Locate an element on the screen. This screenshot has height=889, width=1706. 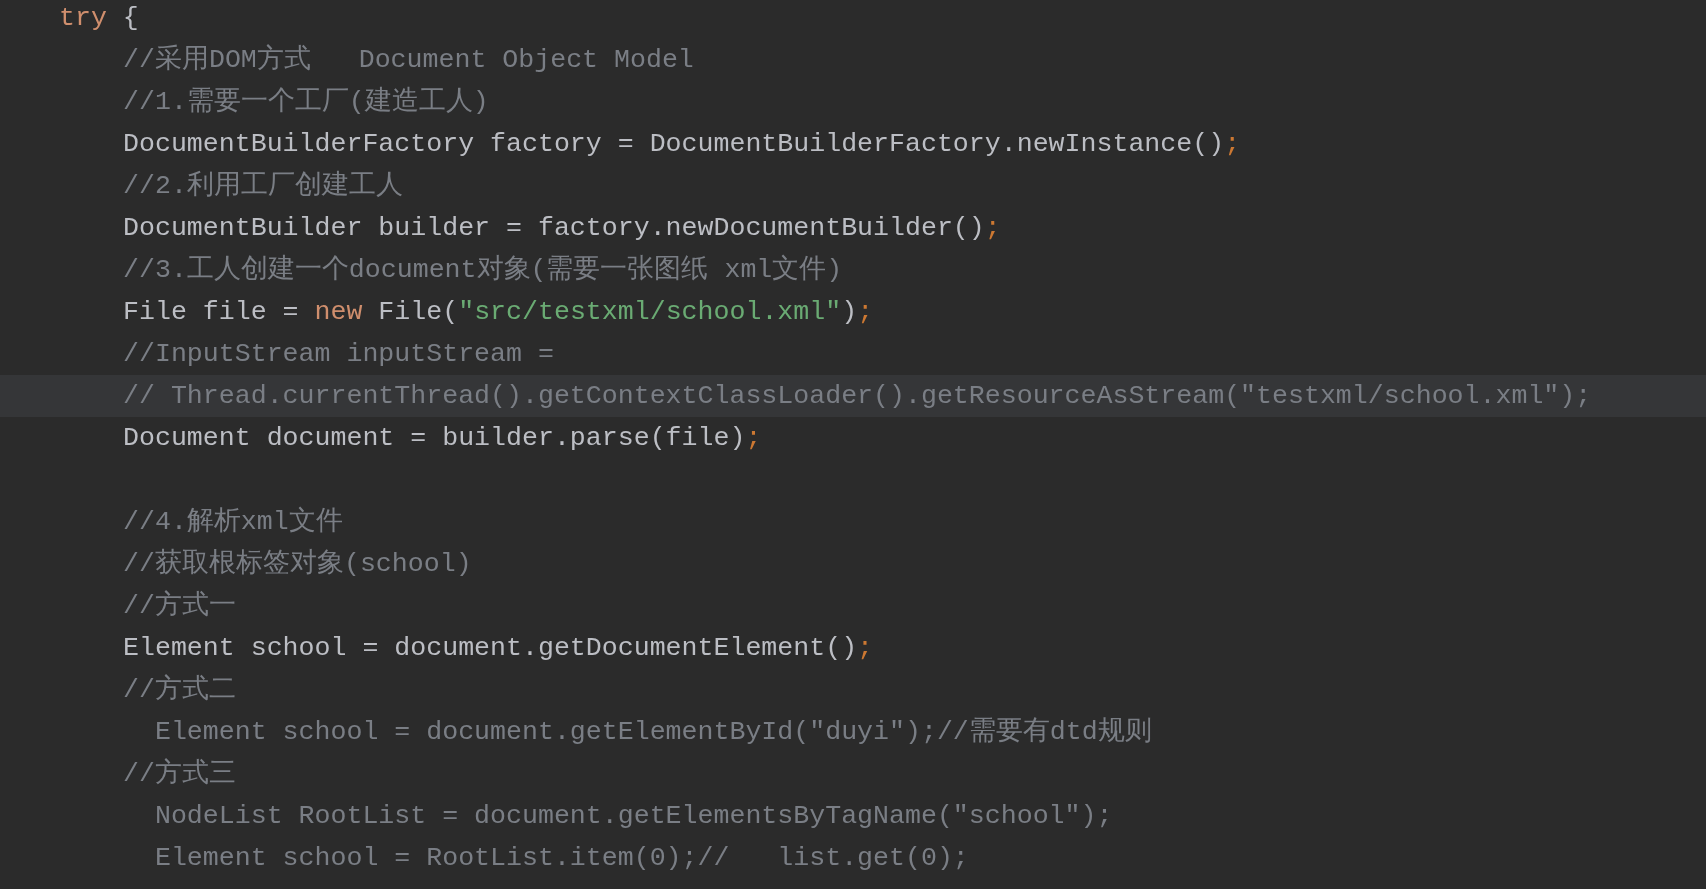
code-line: try { is located at coordinates (99, 18).